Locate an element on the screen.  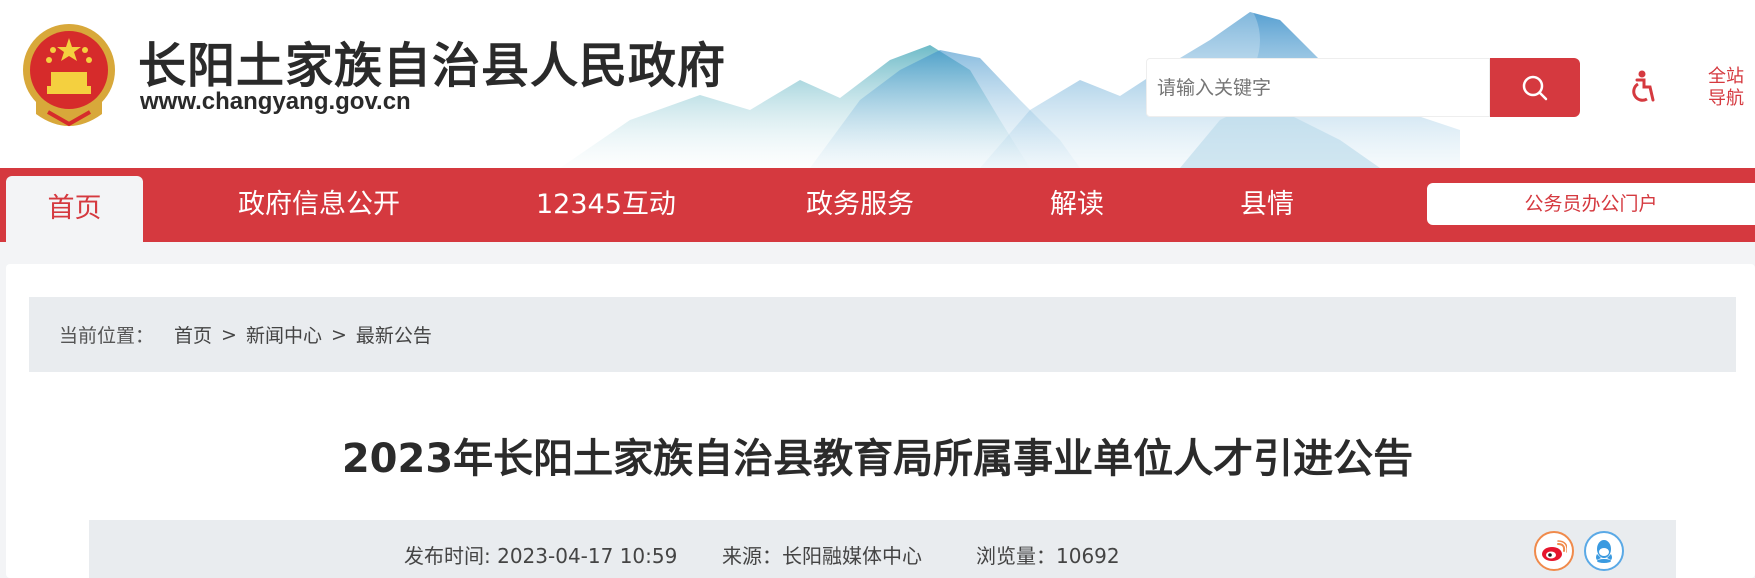
nav-item-county-info: 县情 is located at coordinates (1267, 205).